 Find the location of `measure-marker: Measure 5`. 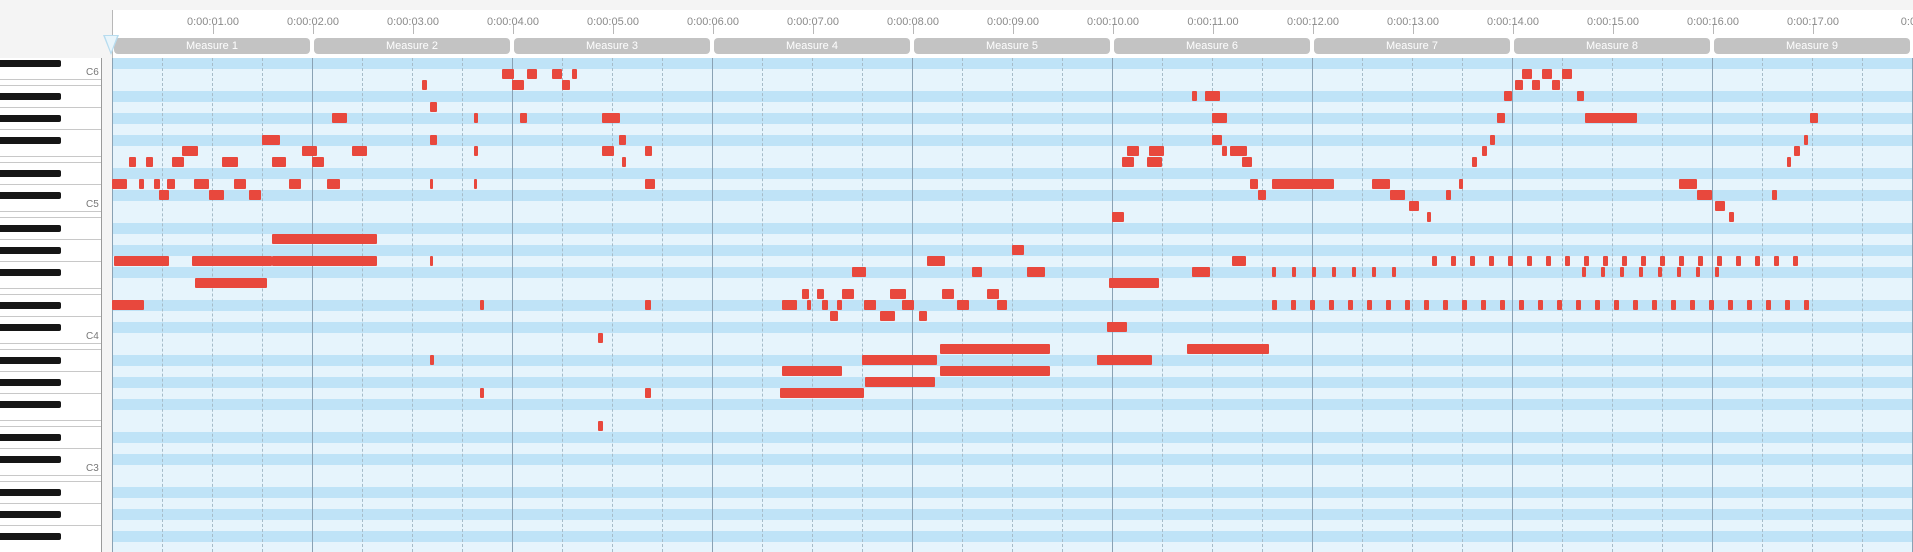

measure-marker: Measure 5 is located at coordinates (1012, 46).